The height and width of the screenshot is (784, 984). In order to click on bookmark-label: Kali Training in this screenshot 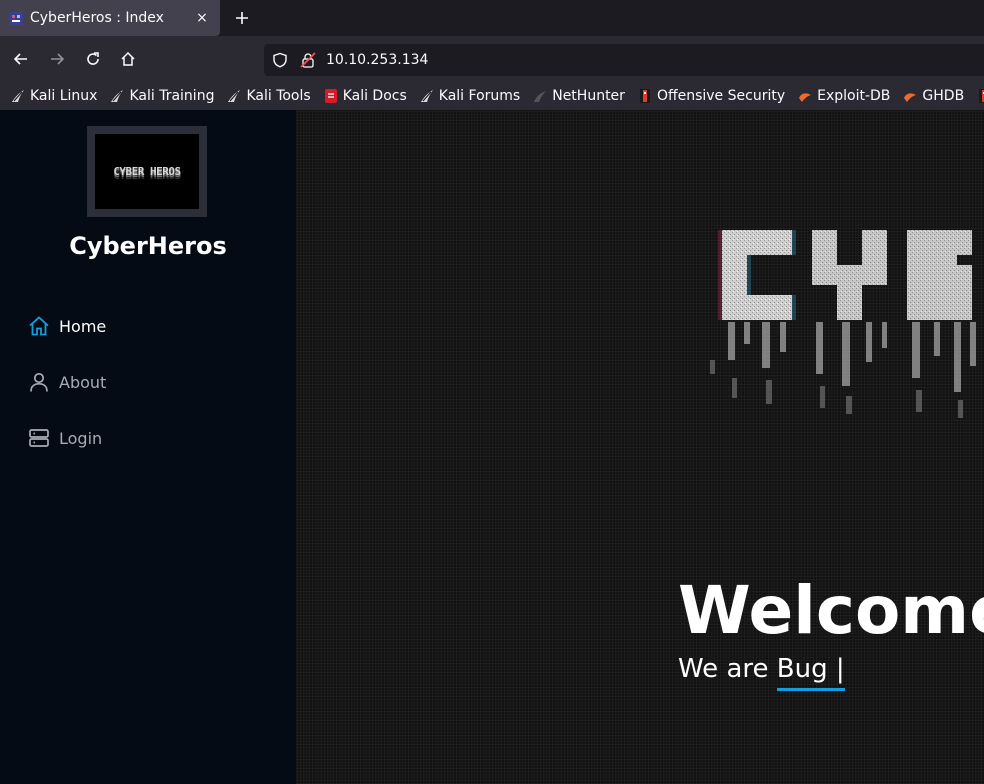, I will do `click(172, 96)`.